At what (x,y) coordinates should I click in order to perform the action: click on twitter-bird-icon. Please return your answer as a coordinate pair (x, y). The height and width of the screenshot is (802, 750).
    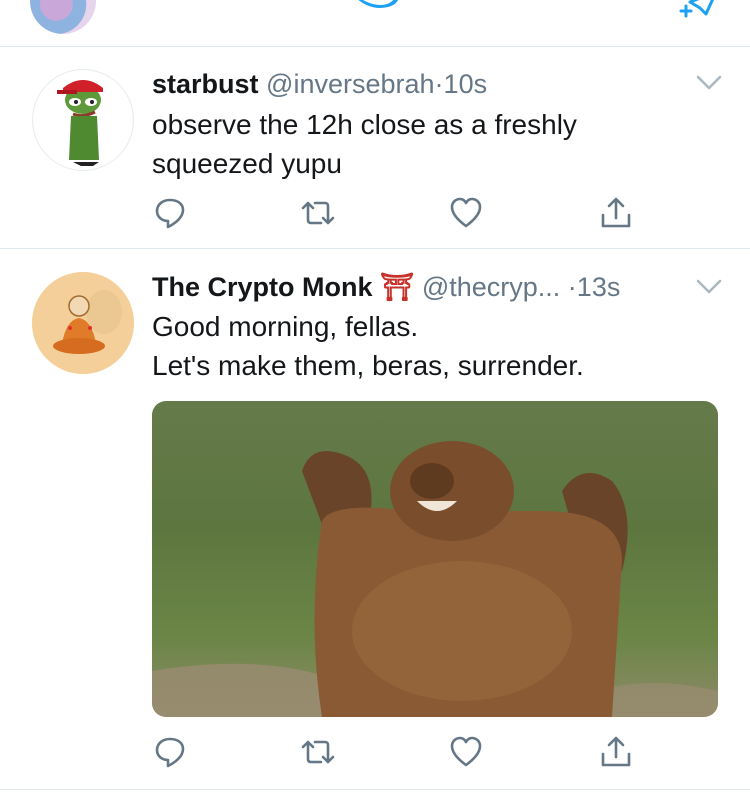
    Looking at the image, I should click on (373, 13).